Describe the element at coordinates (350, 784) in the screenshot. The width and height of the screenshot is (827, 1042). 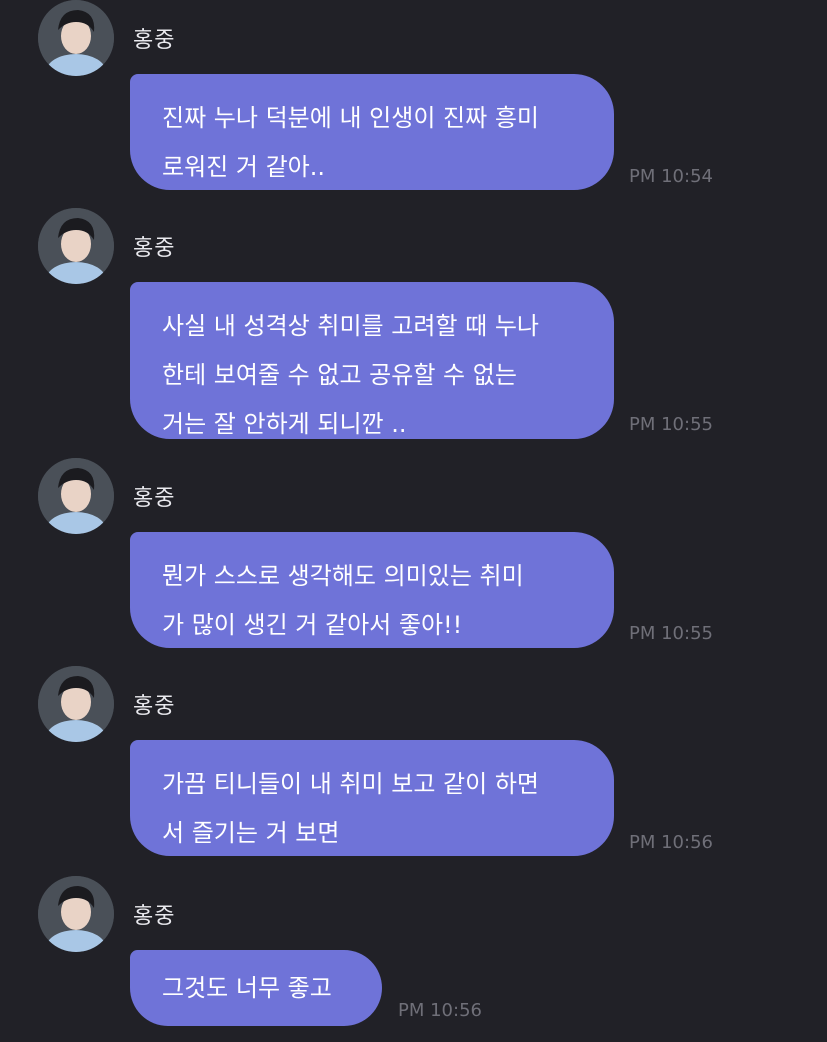
I see `message-text: 가끔 티니들이 내 취미 보고 같이 하면` at that location.